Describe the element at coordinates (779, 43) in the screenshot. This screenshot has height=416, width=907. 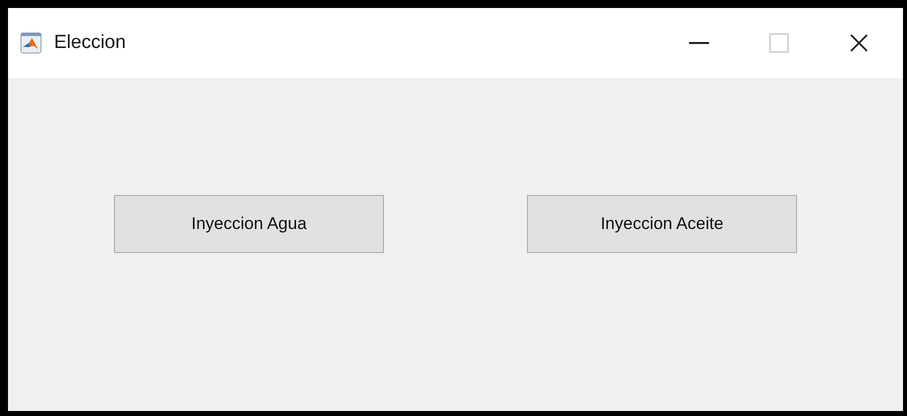
I see `maximize-icon` at that location.